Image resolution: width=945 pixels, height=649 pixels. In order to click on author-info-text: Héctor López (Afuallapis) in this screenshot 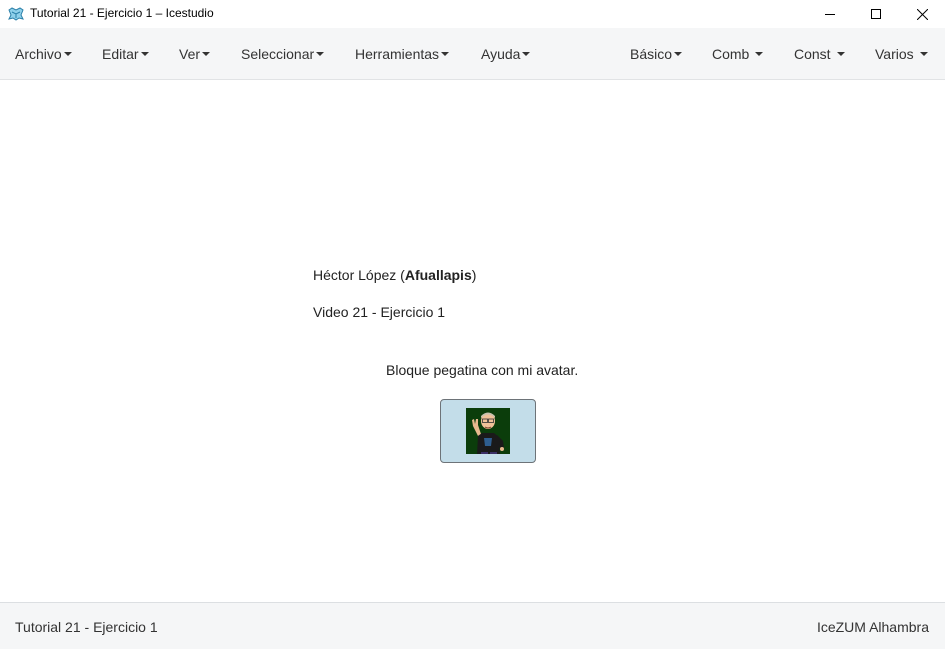, I will do `click(394, 275)`.